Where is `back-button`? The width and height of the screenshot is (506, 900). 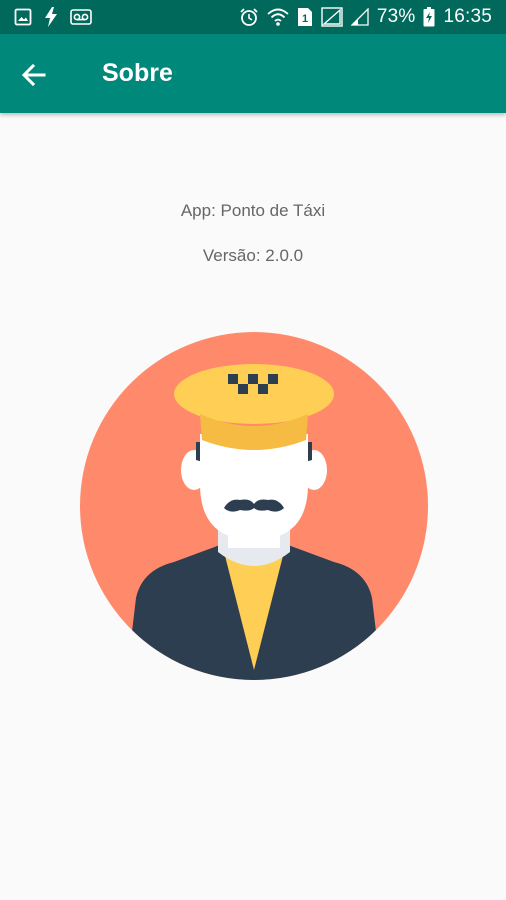 back-button is located at coordinates (34, 75).